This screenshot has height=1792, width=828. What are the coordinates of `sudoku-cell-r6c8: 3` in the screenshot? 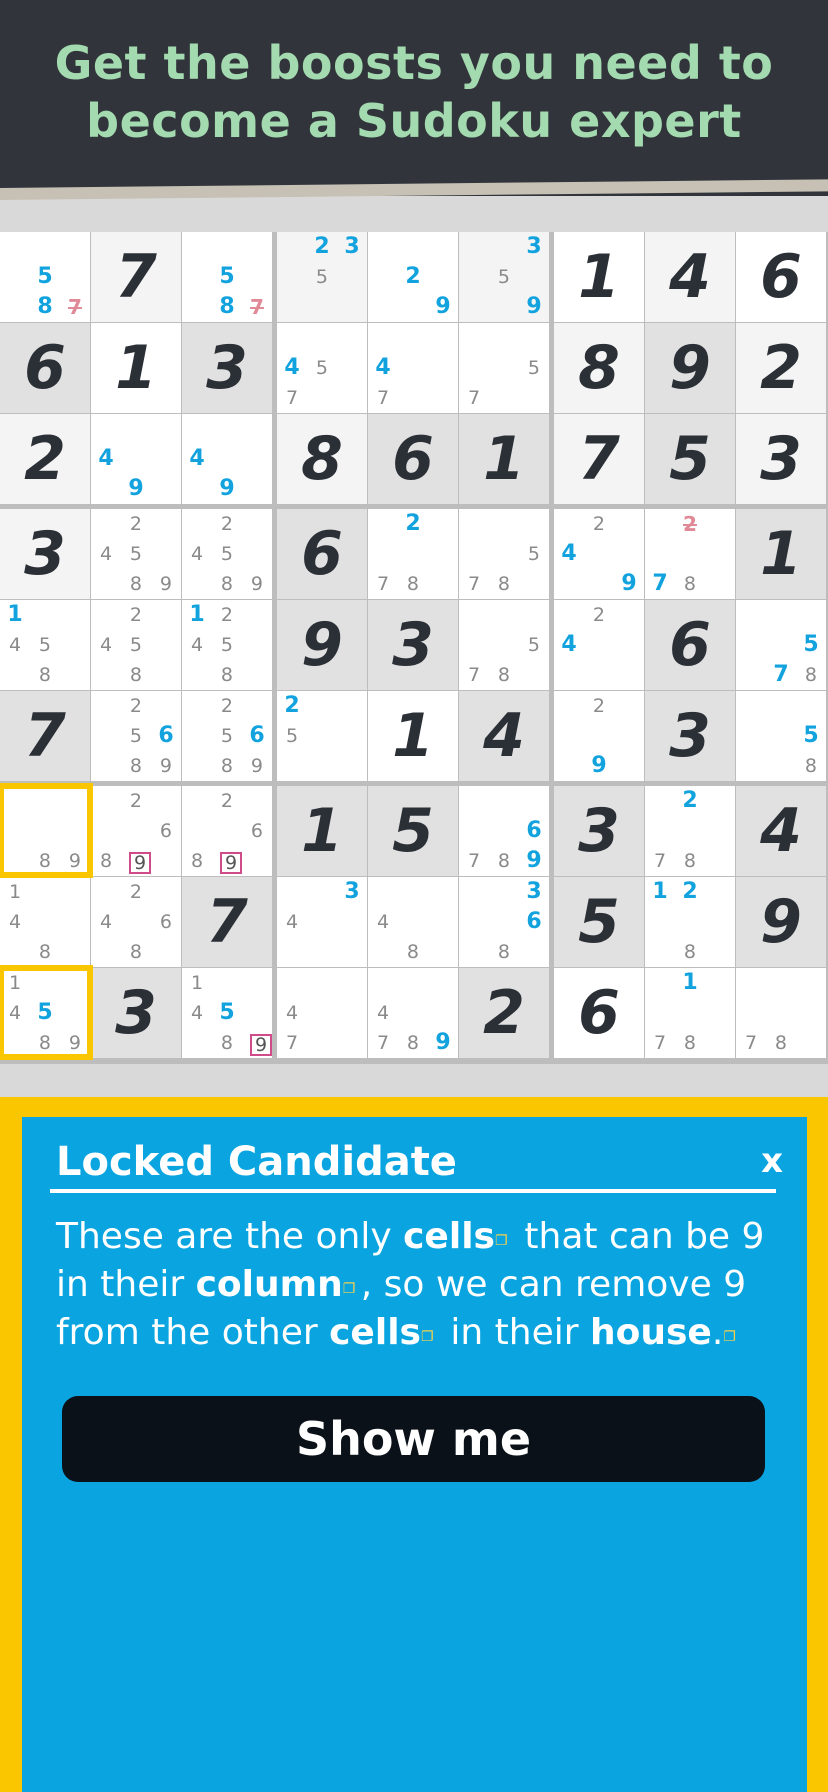 It's located at (690, 736).